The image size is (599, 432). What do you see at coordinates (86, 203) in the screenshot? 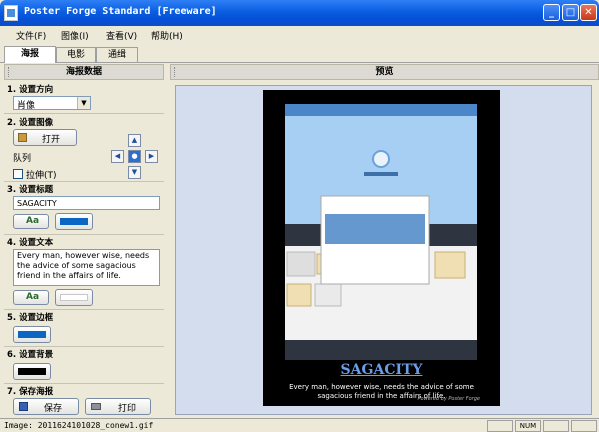
I see `title-input: SAGACITY` at bounding box center [86, 203].